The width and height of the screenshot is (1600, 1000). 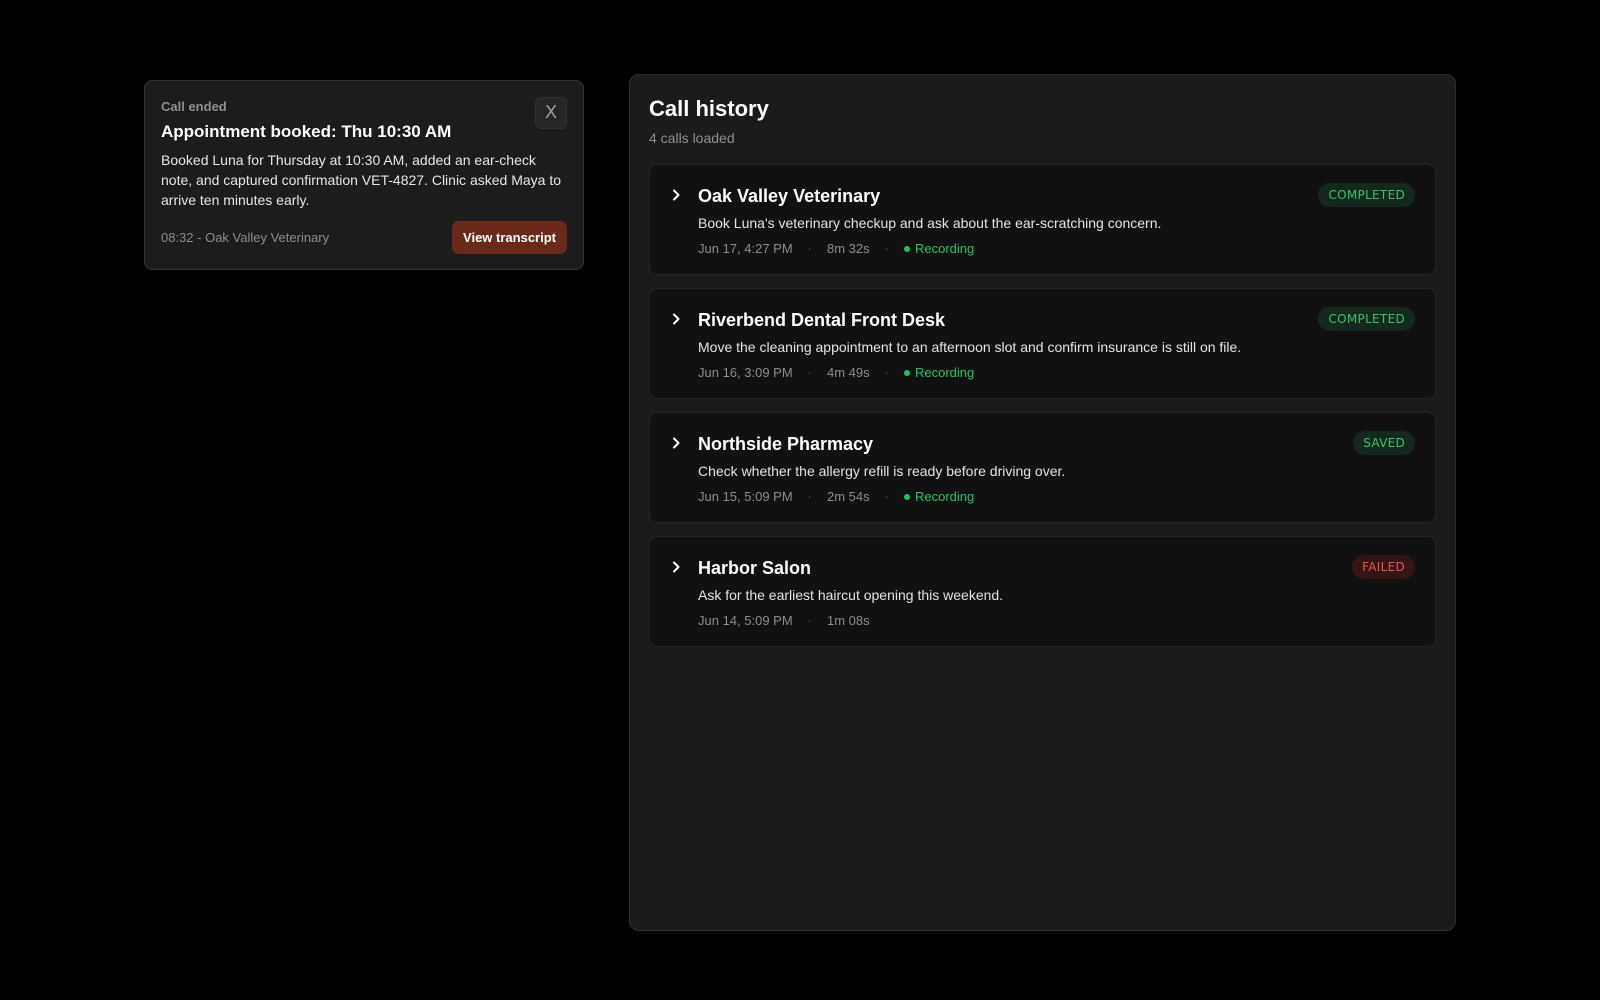 What do you see at coordinates (755, 568) in the screenshot?
I see `call-name: Harbor Salon` at bounding box center [755, 568].